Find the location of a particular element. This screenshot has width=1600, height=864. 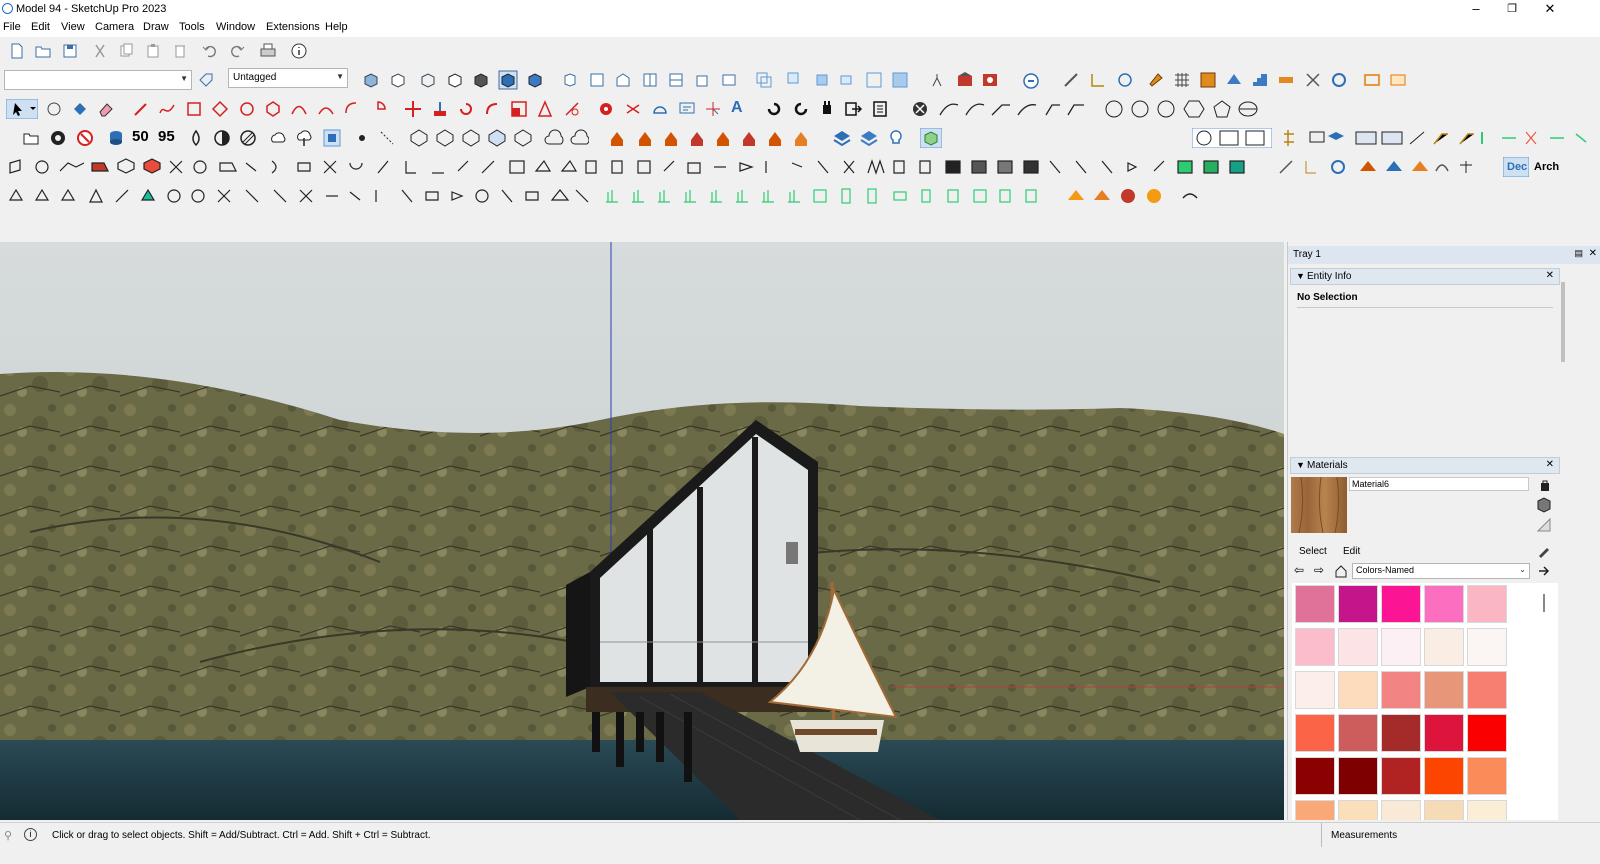

home-icon is located at coordinates (1341, 571).